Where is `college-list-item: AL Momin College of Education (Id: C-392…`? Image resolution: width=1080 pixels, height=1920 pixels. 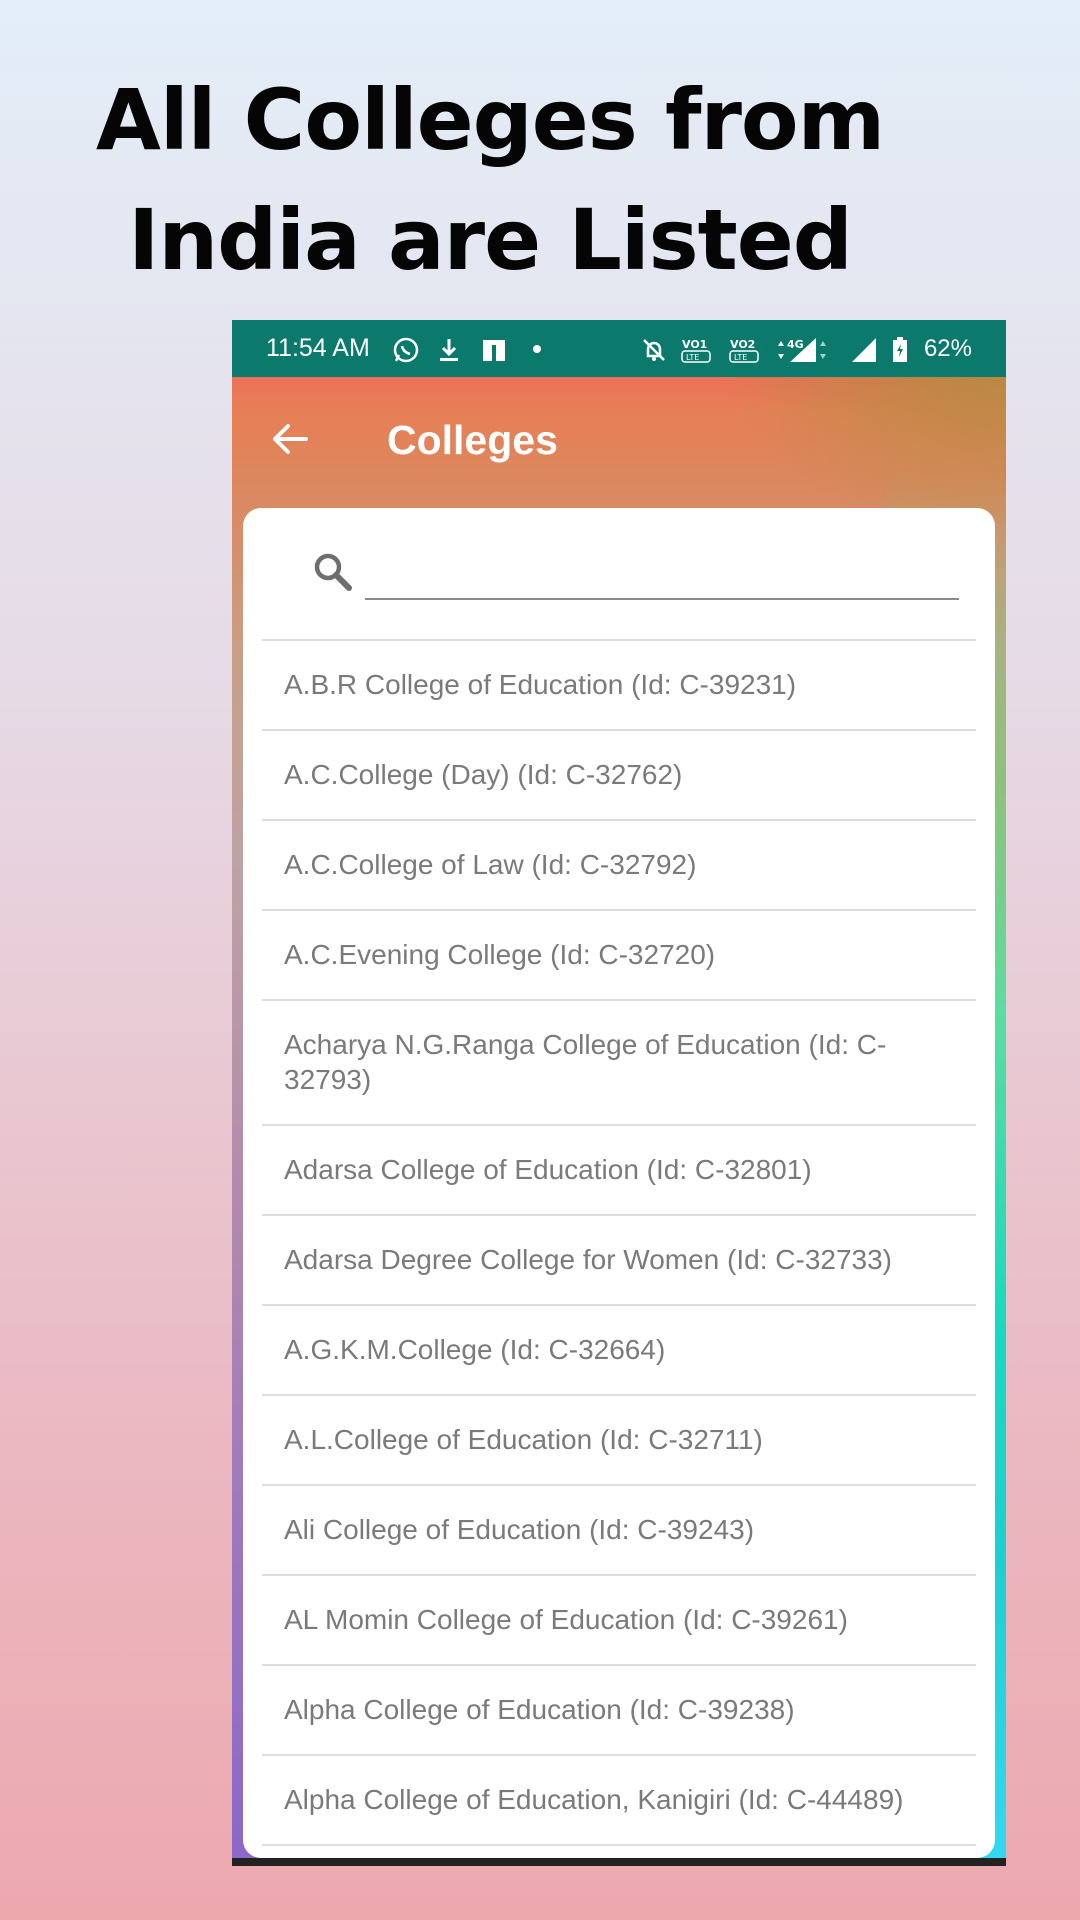
college-list-item: AL Momin College of Education (Id: C-392… is located at coordinates (619, 1621).